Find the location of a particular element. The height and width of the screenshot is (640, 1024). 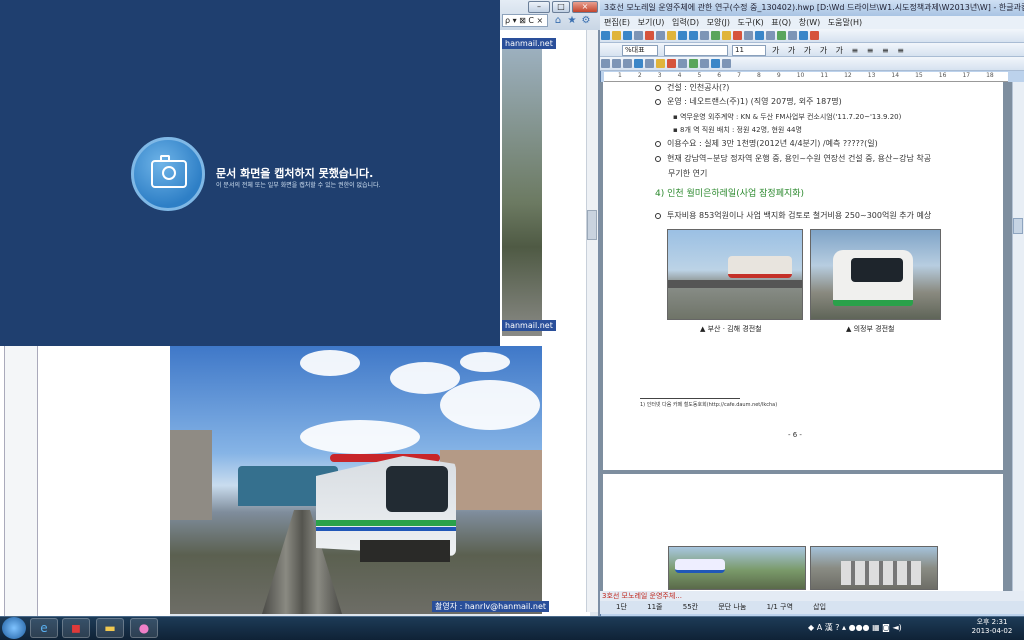

maximize-button: □ is located at coordinates (561, 7).